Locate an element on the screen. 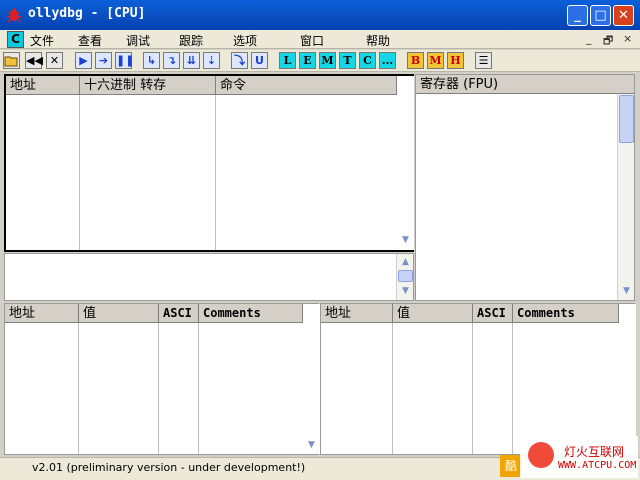 This screenshot has width=640, height=480. watermark-line1: 灯火互联网 is located at coordinates (594, 452).